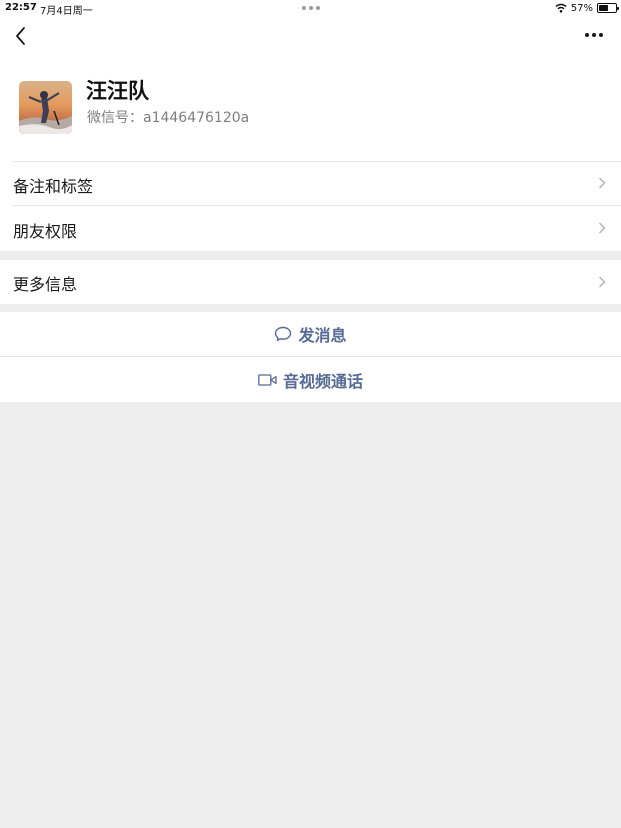 The width and height of the screenshot is (621, 828). I want to click on more-info-label: 更多信息, so click(45, 284).